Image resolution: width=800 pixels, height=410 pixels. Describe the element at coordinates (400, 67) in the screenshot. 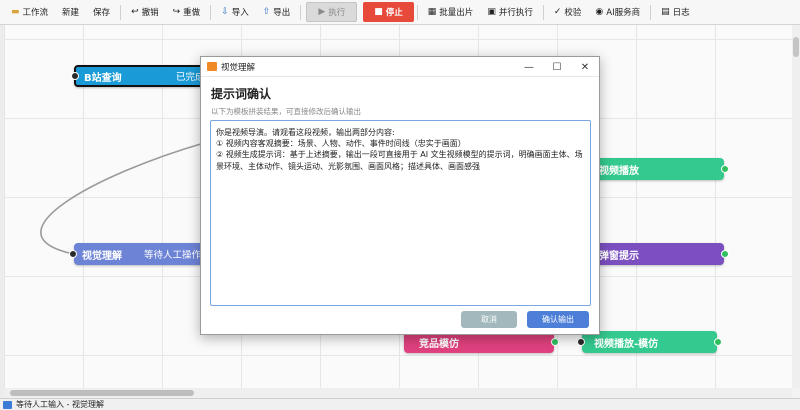

I see `dialog-titlebar: 视觉理解 — ☐ ✕` at that location.